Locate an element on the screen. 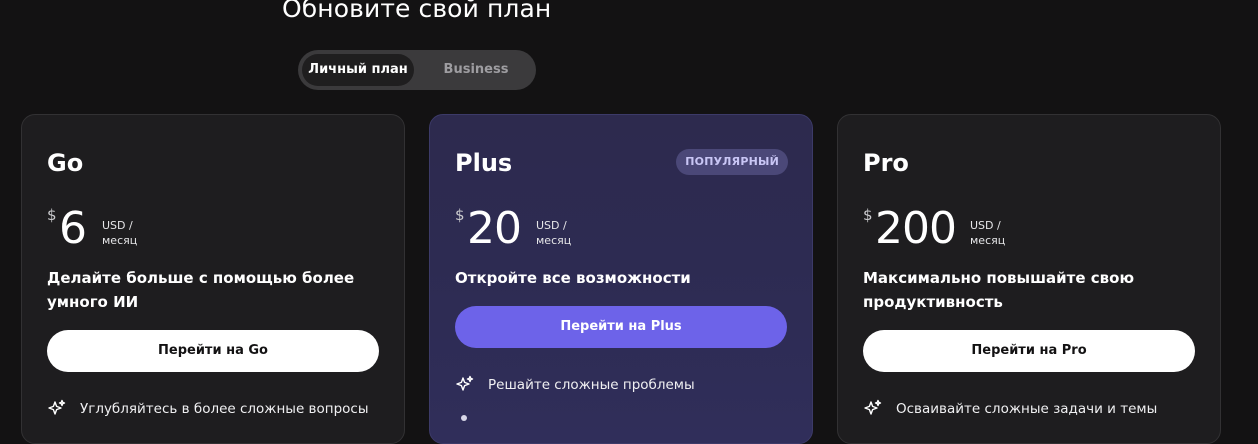 Image resolution: width=1258 pixels, height=444 pixels. plan-name: Plus is located at coordinates (484, 163).